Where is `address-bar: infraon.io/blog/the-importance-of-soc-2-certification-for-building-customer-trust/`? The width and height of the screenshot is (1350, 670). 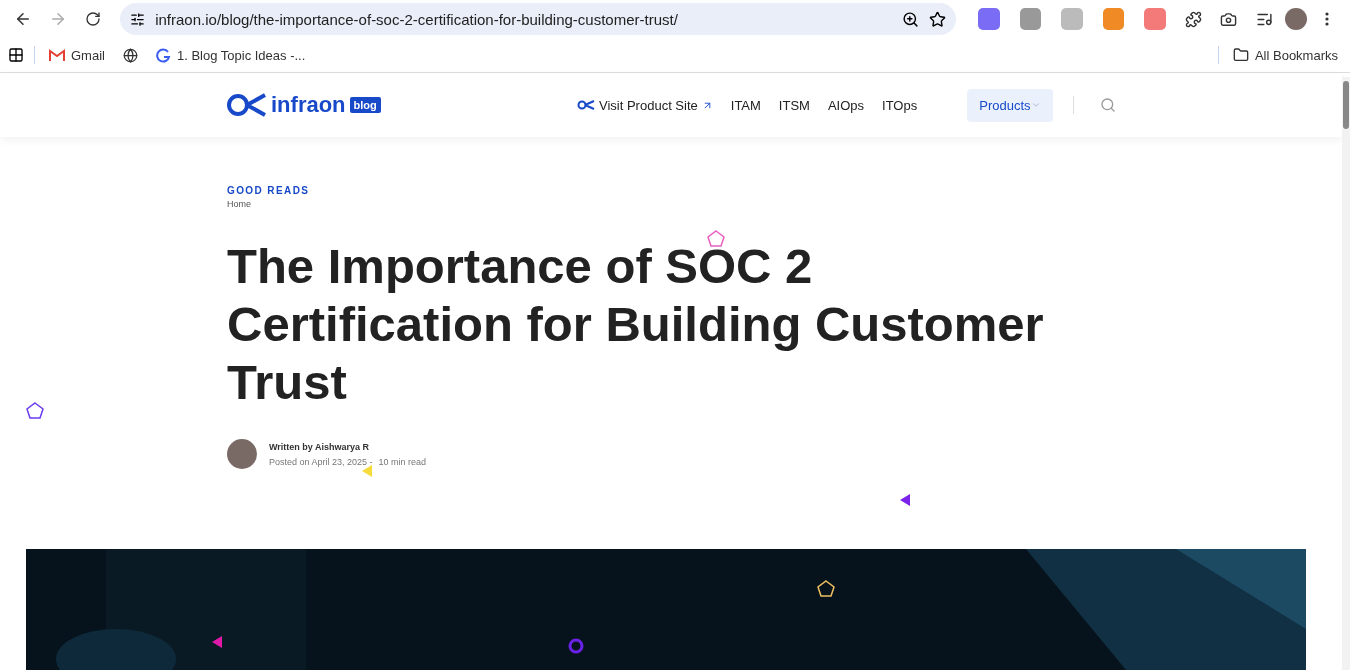 address-bar: infraon.io/blog/the-importance-of-soc-2-certification-for-building-customer-trust/ is located at coordinates (538, 19).